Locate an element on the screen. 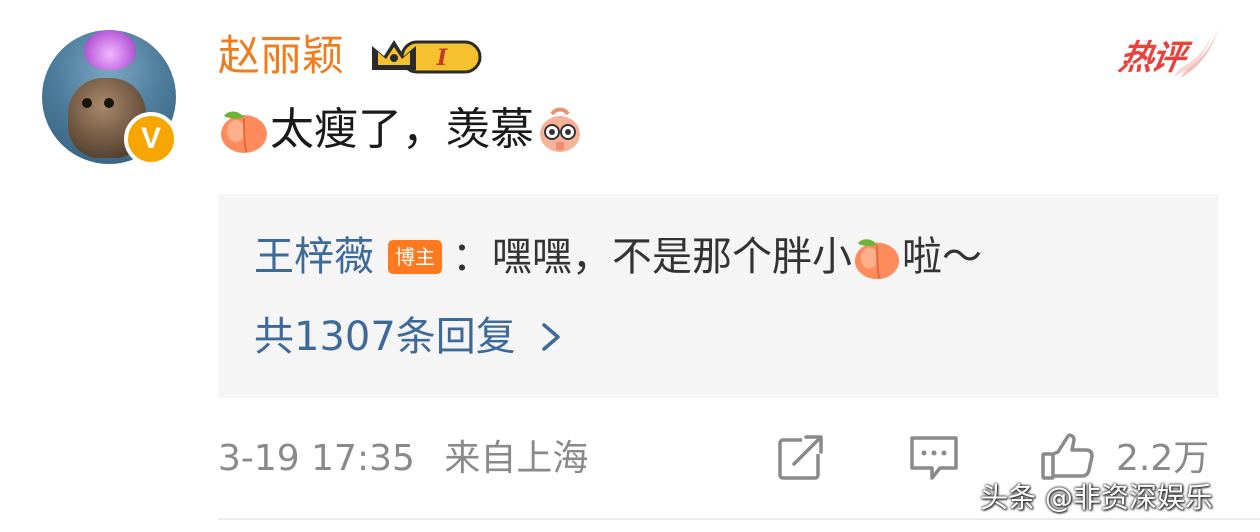 The image size is (1260, 532). reply-count-link: 共1307条回复 is located at coordinates (409, 337).